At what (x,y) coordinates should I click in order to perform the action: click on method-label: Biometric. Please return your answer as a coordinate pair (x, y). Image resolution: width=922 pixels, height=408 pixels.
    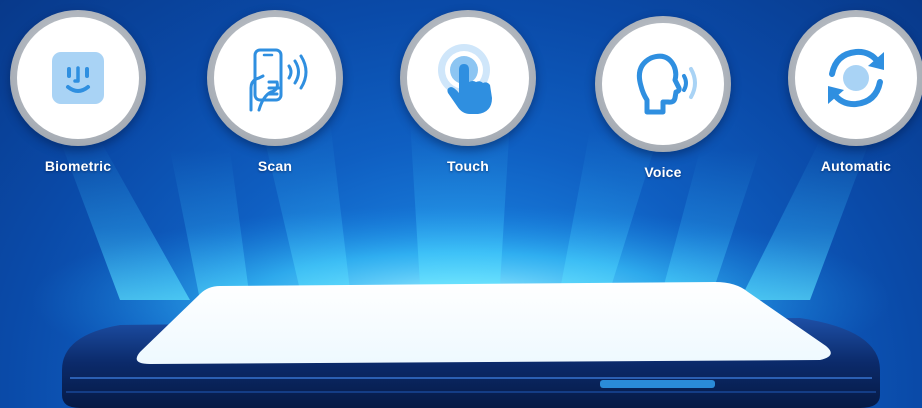
    Looking at the image, I should click on (78, 166).